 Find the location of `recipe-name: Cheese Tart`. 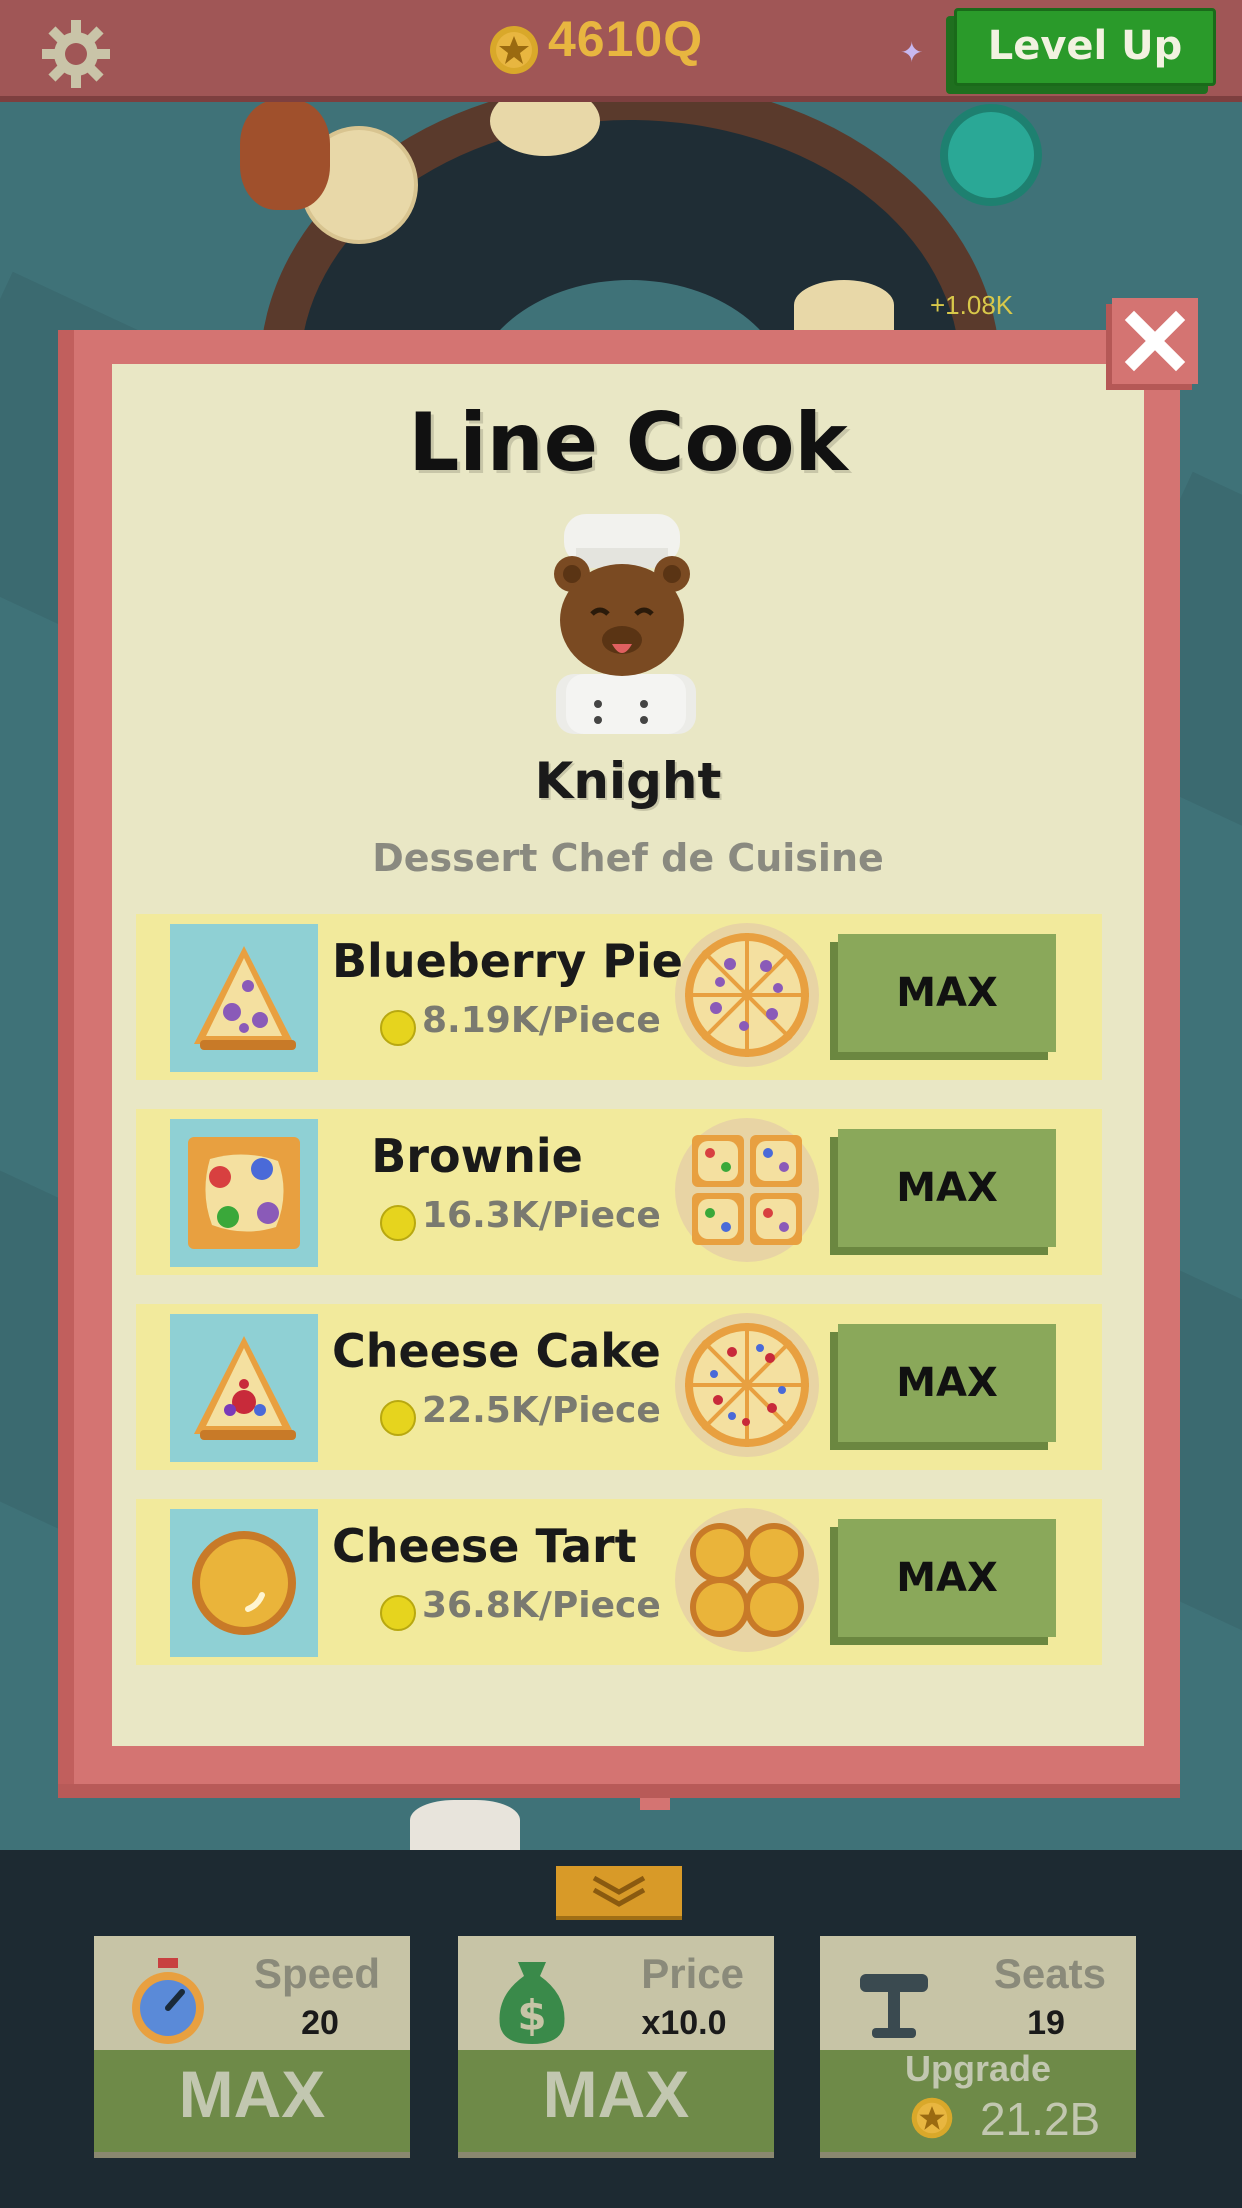

recipe-name: Cheese Tart is located at coordinates (484, 1546).